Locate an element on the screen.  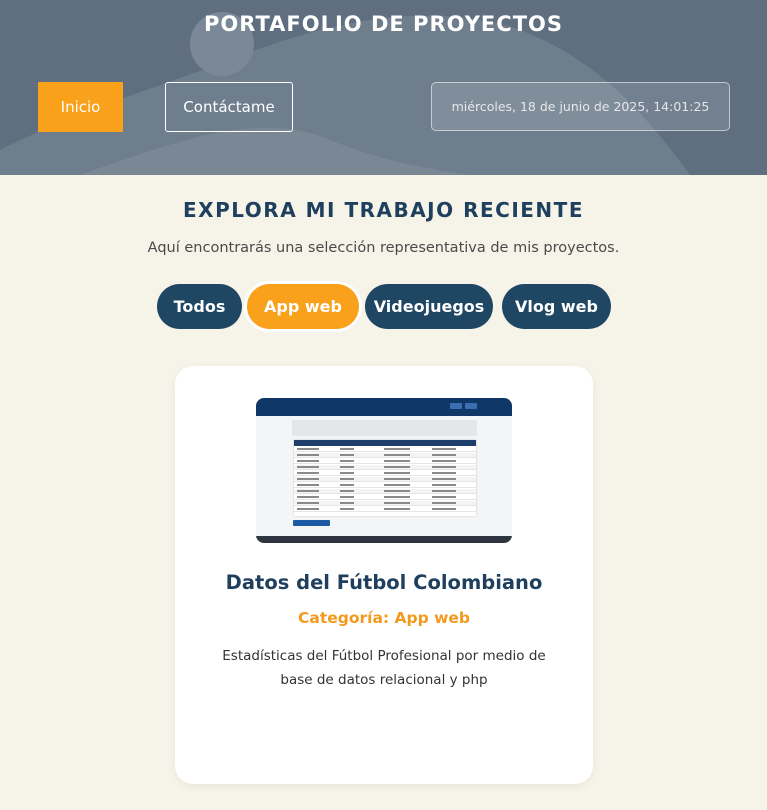
thumbnail-table is located at coordinates (385, 478).